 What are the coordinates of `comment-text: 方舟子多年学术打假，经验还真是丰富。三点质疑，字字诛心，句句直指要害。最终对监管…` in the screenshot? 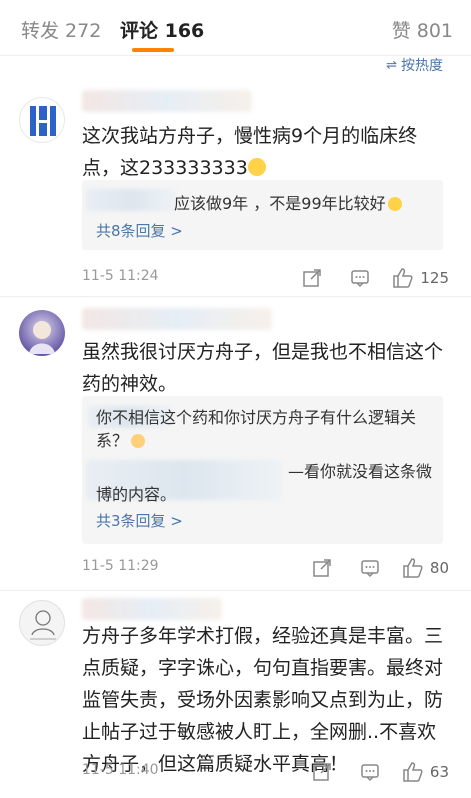 It's located at (263, 700).